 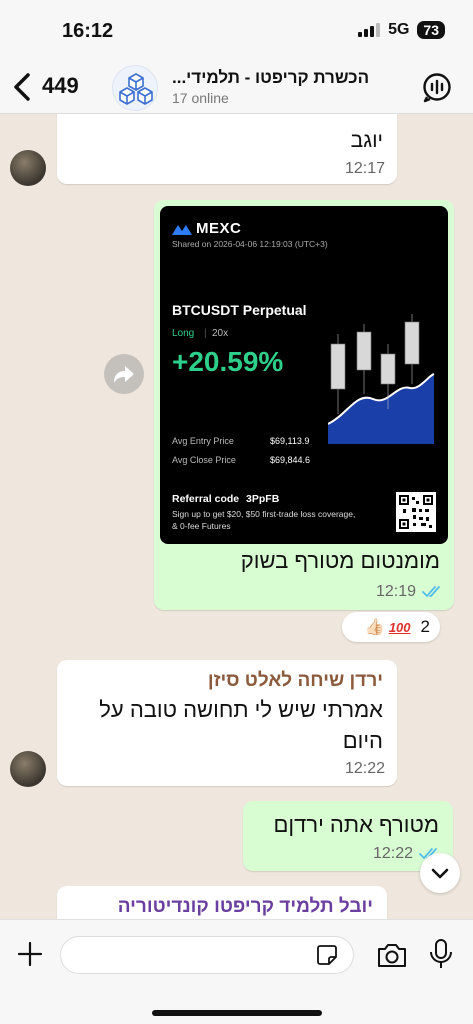 I want to click on message-text: מומנטום מטורף בשוק, so click(x=340, y=560).